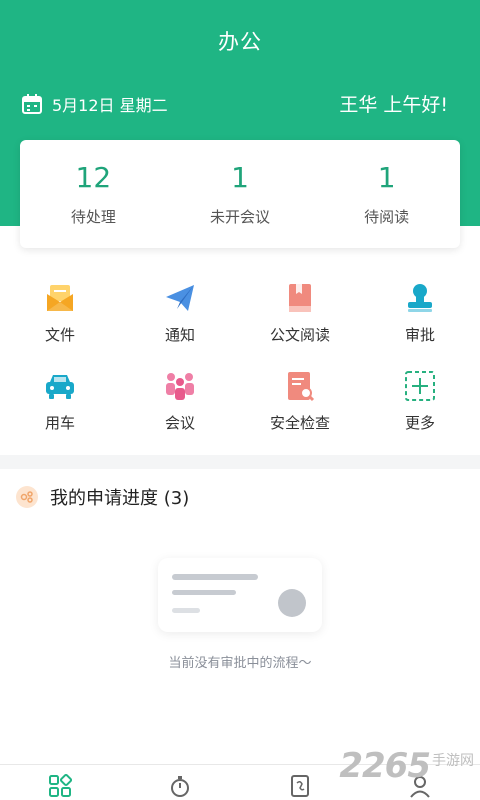 The height and width of the screenshot is (800, 480). Describe the element at coordinates (299, 335) in the screenshot. I see `menu-label: 公文阅读` at that location.